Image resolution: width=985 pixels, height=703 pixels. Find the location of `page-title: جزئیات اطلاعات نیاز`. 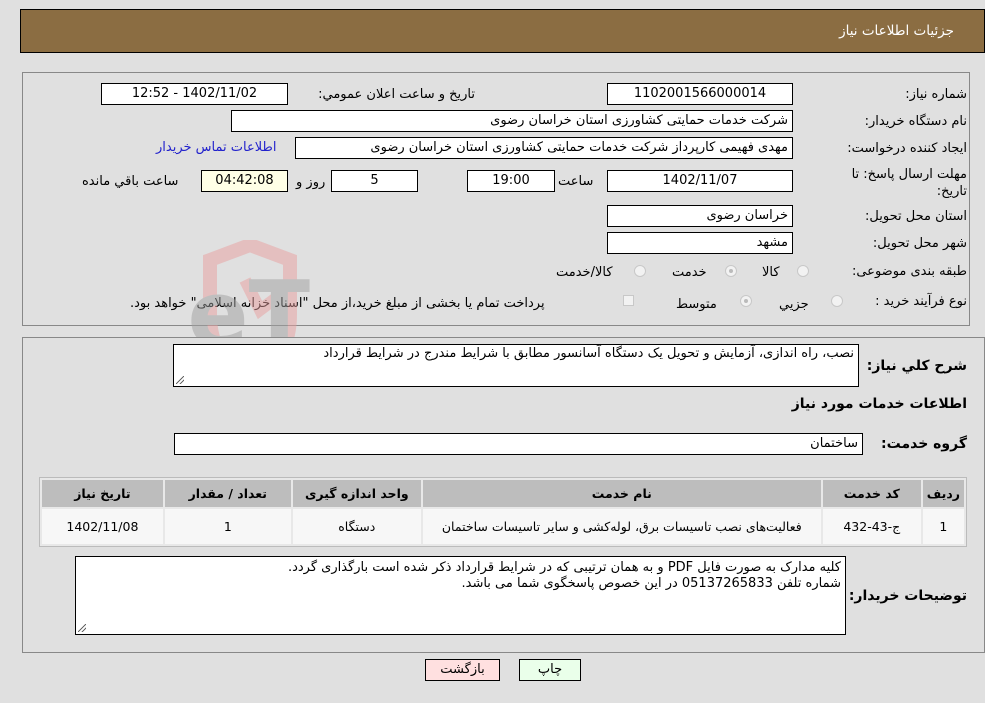

page-title: جزئیات اطلاعات نیاز is located at coordinates (896, 31).